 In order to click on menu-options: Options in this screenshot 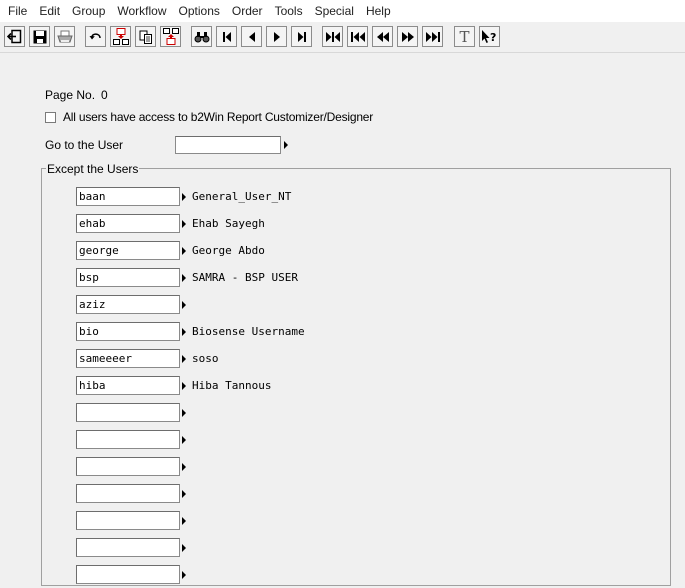, I will do `click(199, 11)`.